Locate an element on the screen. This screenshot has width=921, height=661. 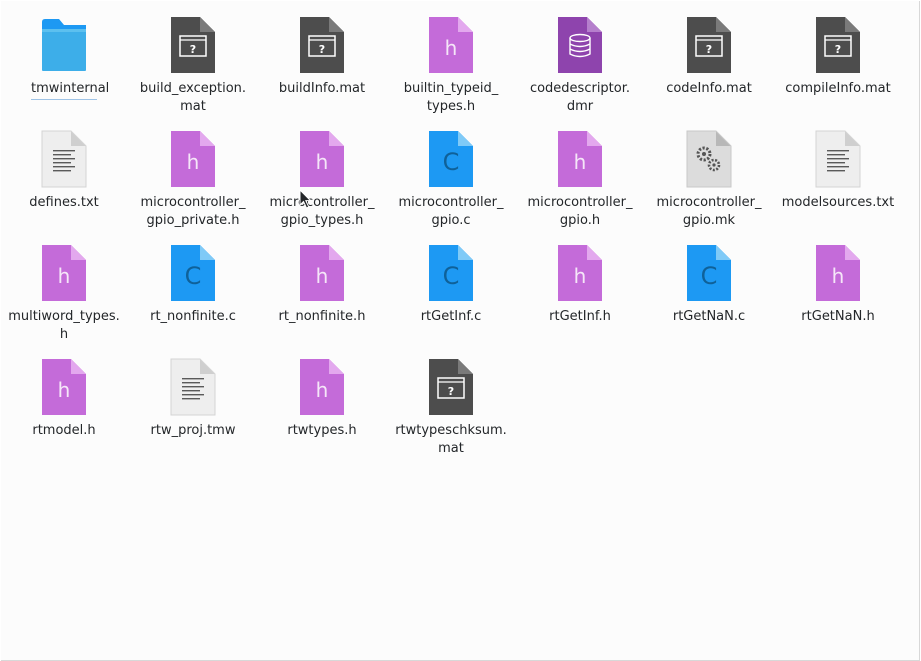
file-item: h rt_nonfinite.h is located at coordinates (322, 286).